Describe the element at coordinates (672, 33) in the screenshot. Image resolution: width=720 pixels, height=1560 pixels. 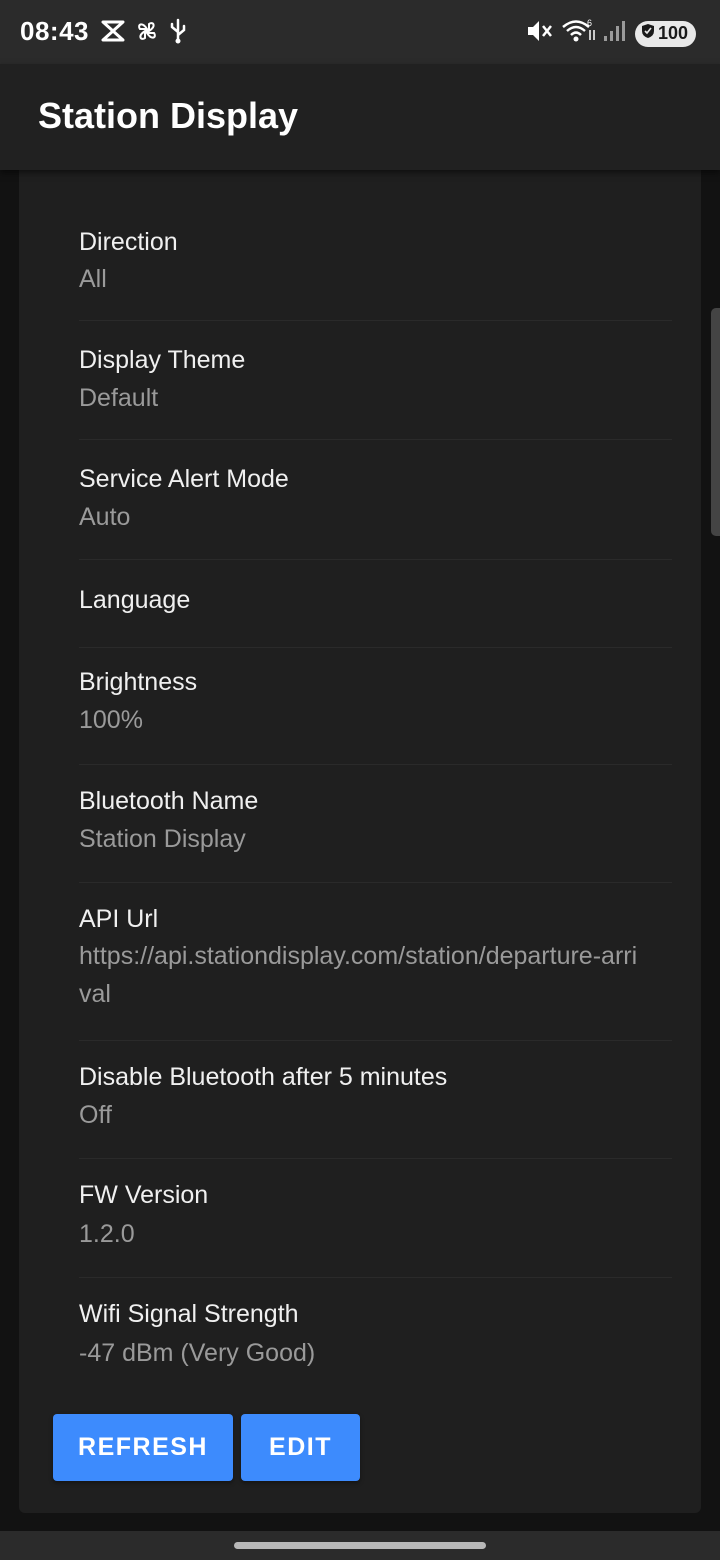
I see `battery-level: 100` at that location.